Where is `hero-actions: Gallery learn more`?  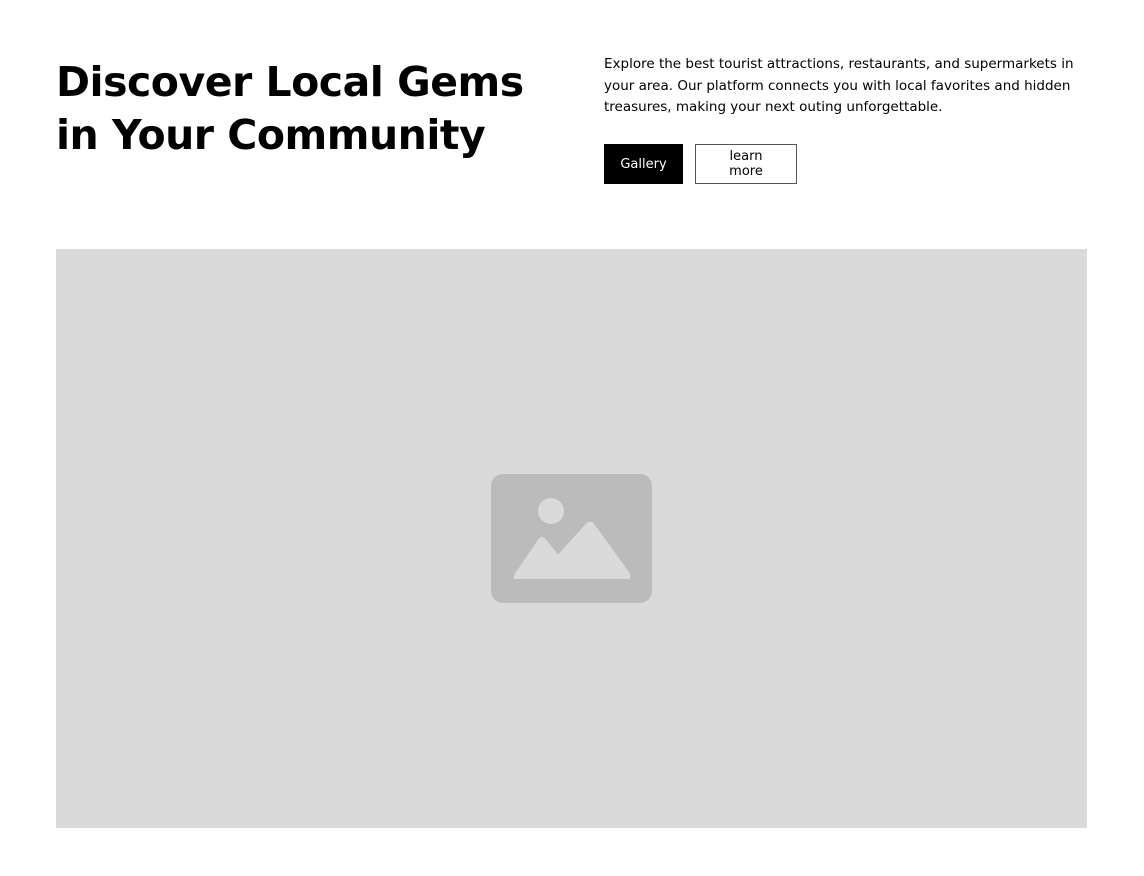 hero-actions: Gallery learn more is located at coordinates (700, 164).